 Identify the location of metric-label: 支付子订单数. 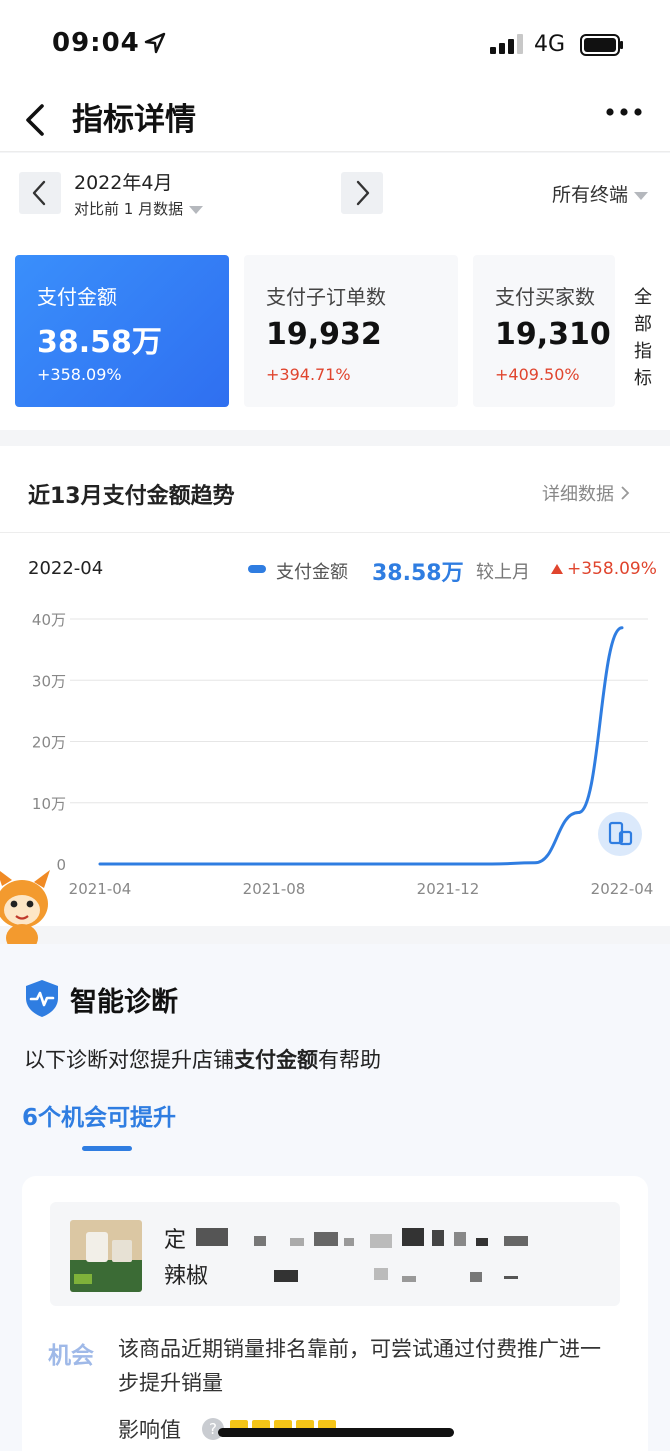
(326, 297).